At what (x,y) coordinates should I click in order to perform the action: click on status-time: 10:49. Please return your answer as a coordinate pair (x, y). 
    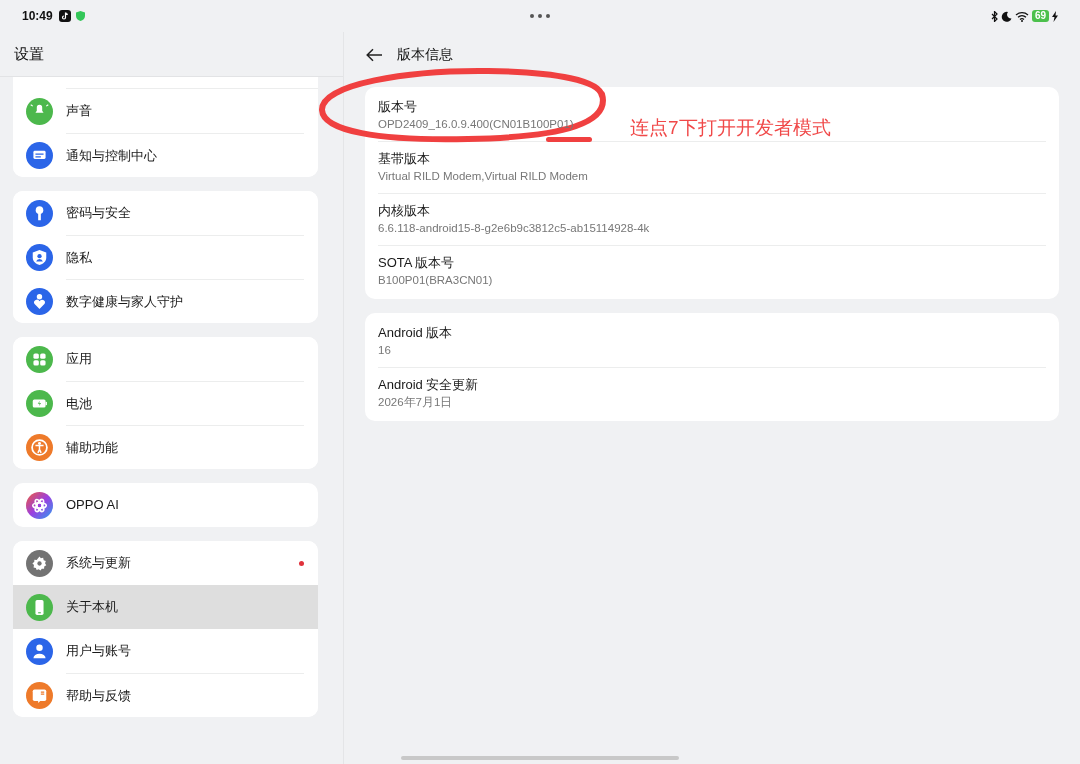
    Looking at the image, I should click on (37, 16).